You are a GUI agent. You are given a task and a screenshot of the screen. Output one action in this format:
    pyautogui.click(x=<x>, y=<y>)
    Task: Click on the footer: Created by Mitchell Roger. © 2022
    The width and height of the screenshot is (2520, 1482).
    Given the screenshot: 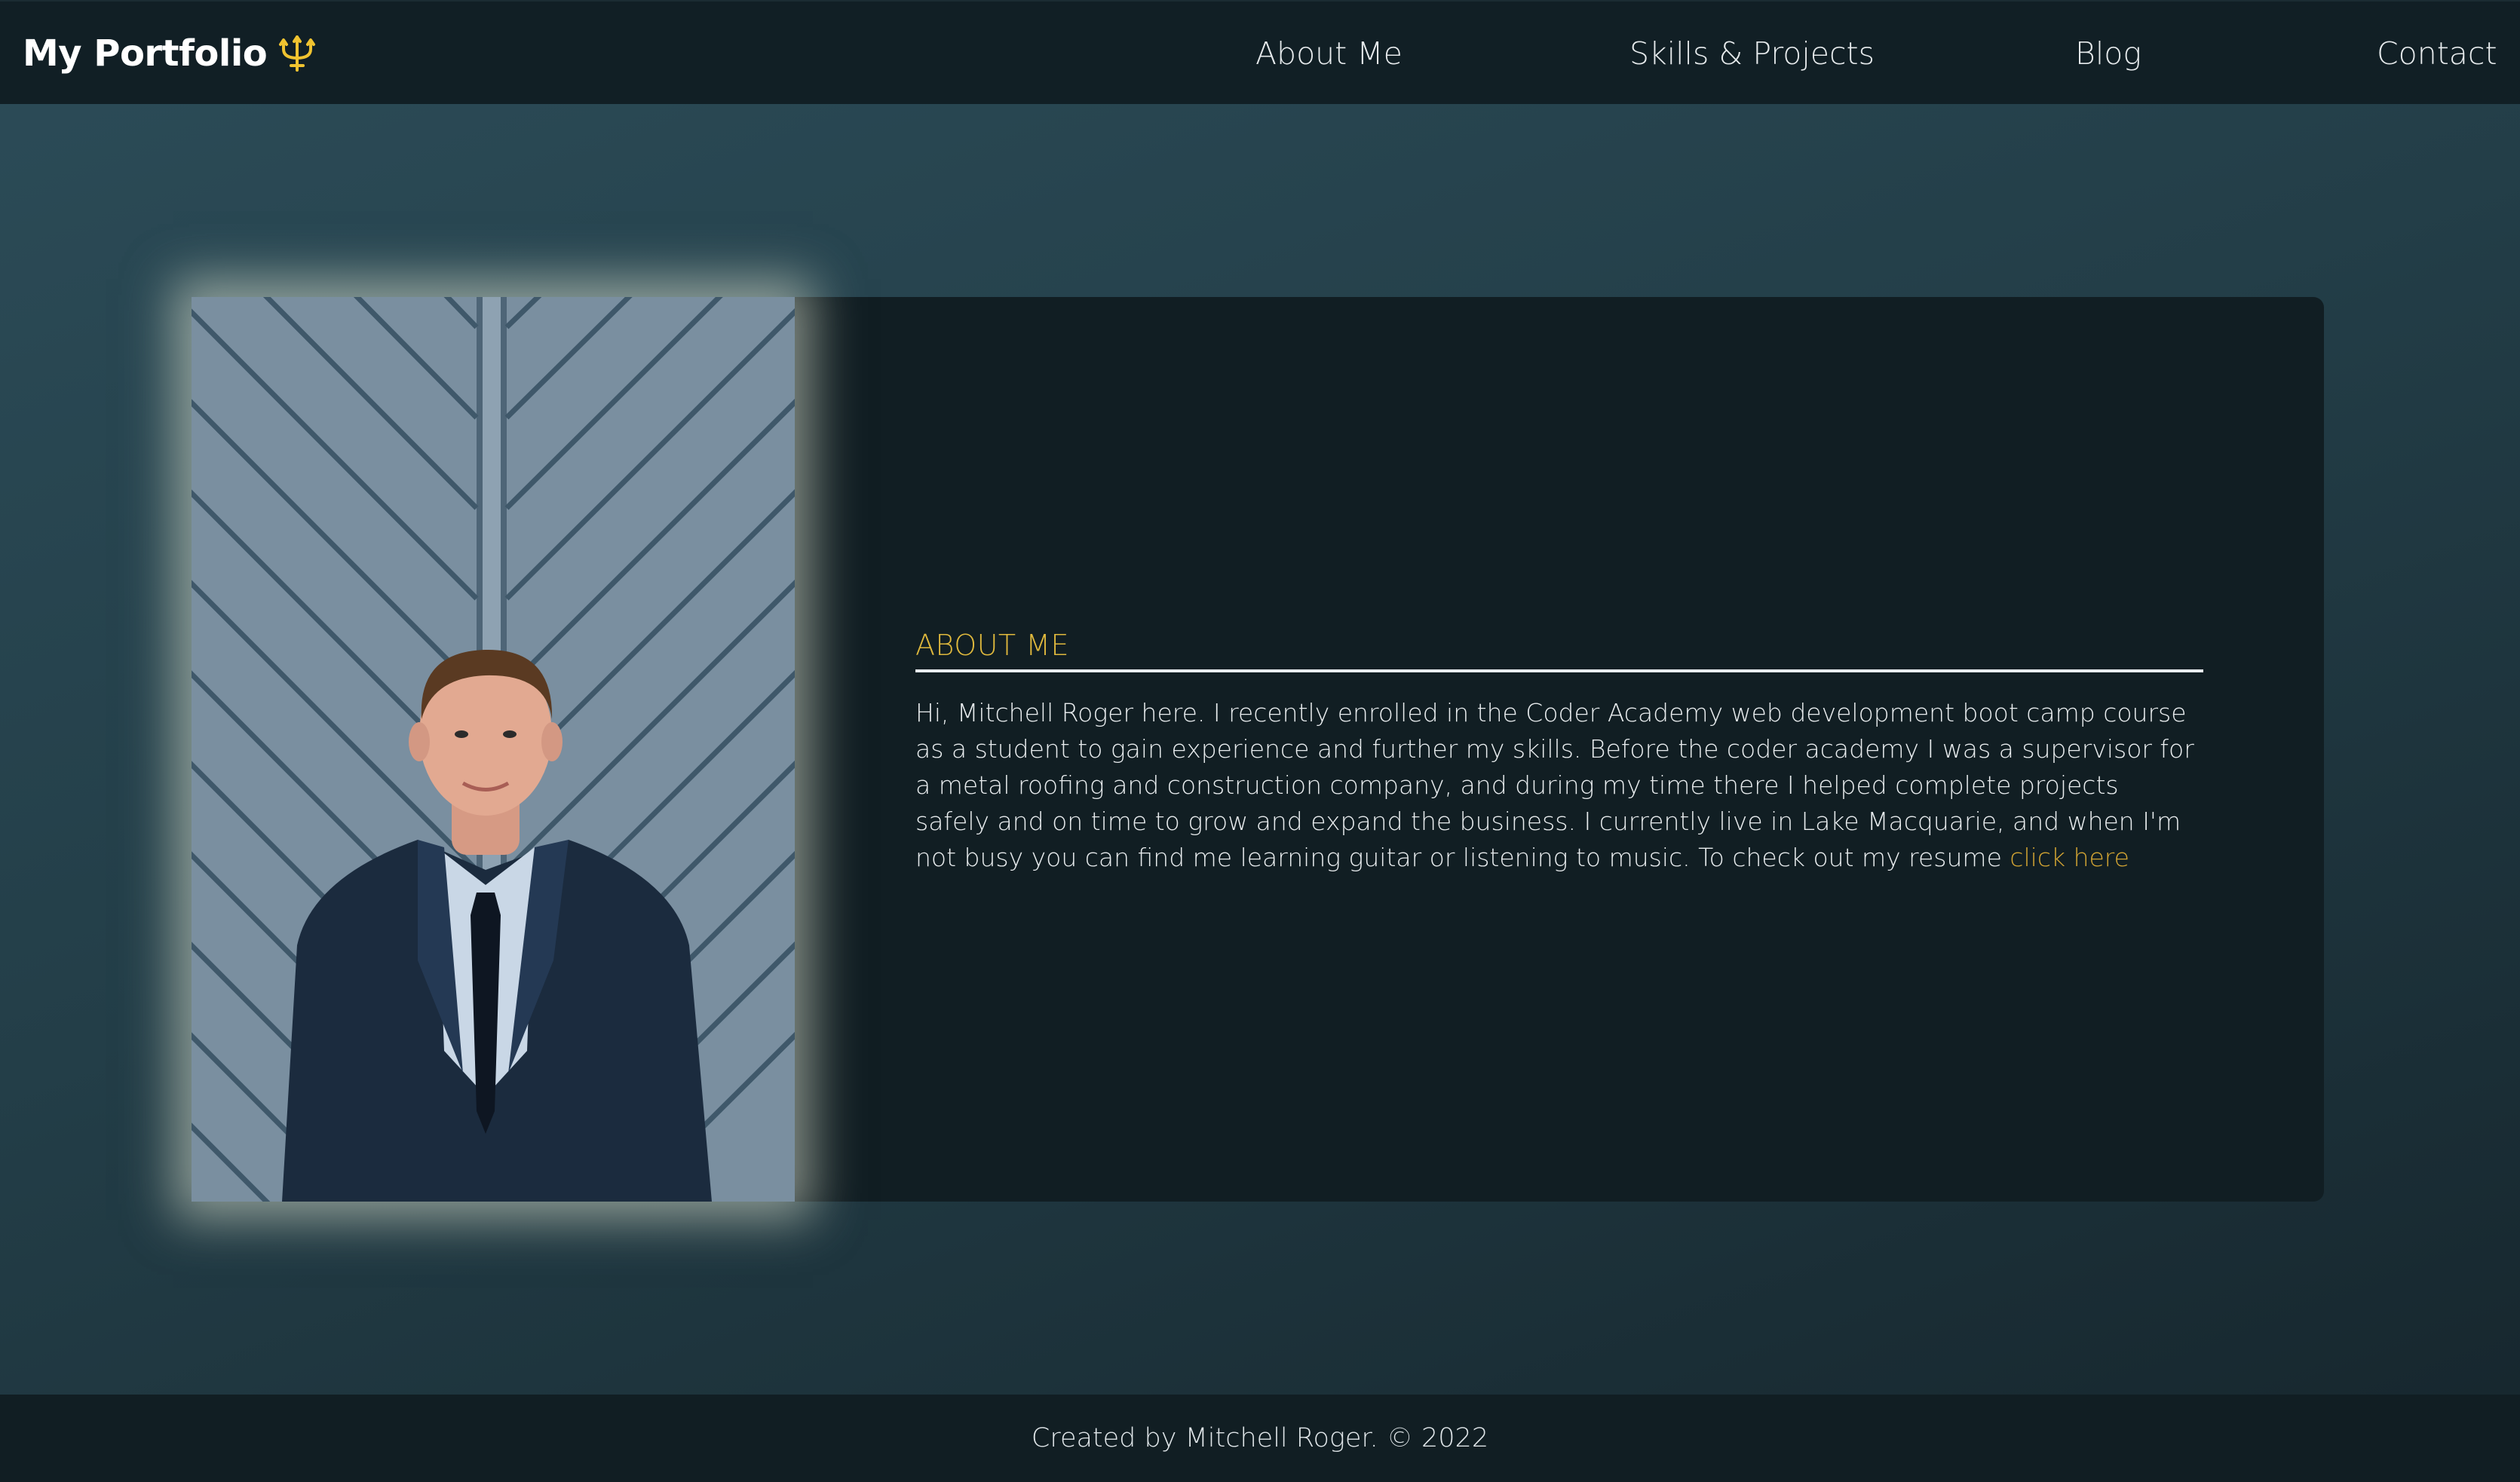 What is the action you would take?
    pyautogui.click(x=1260, y=1439)
    